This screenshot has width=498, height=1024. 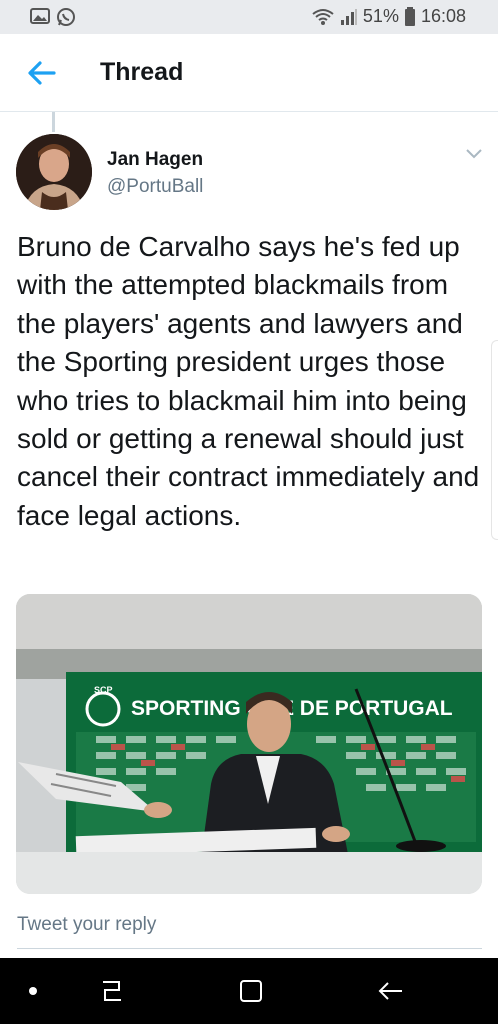 What do you see at coordinates (53, 17) in the screenshot?
I see `status-left-icons` at bounding box center [53, 17].